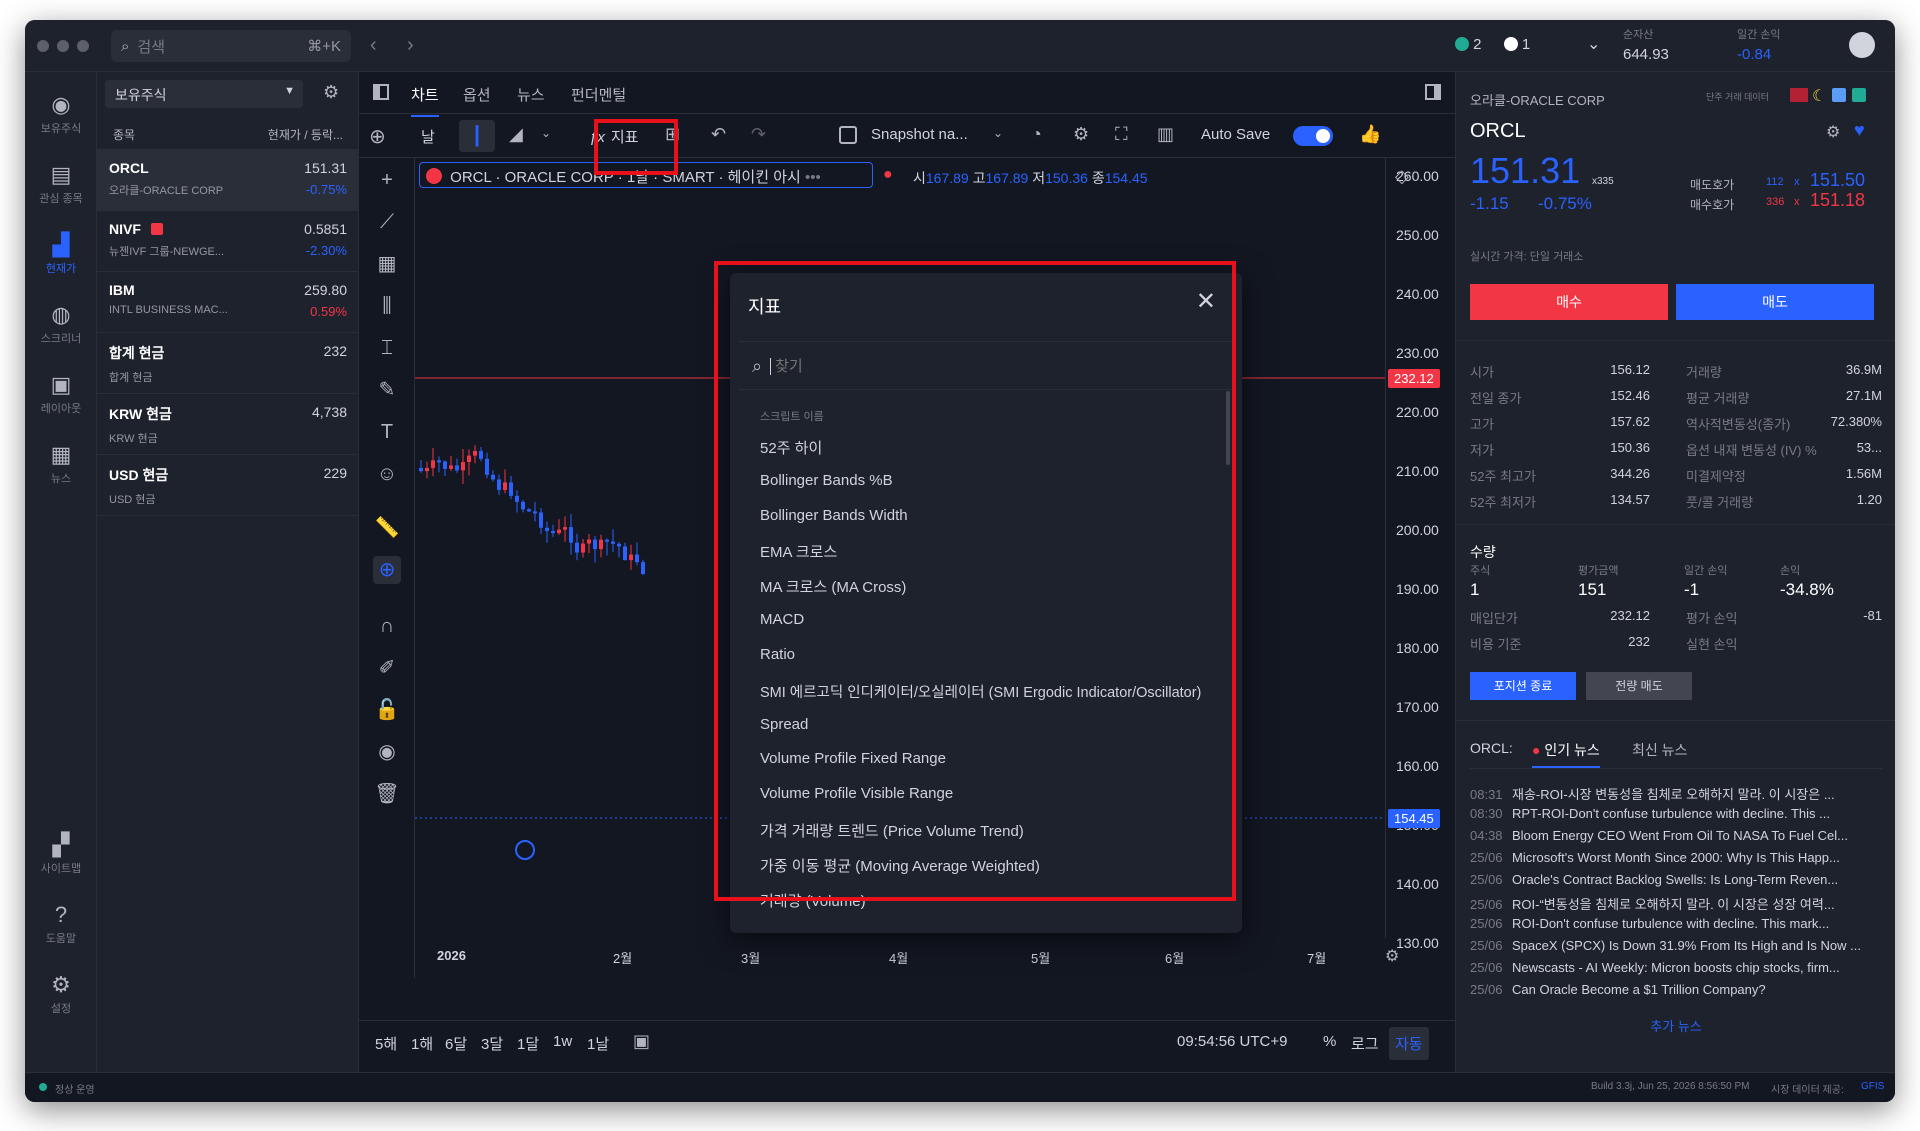 Image resolution: width=1920 pixels, height=1131 pixels. Describe the element at coordinates (492, 1043) in the screenshot. I see `range-3m: 3달` at that location.